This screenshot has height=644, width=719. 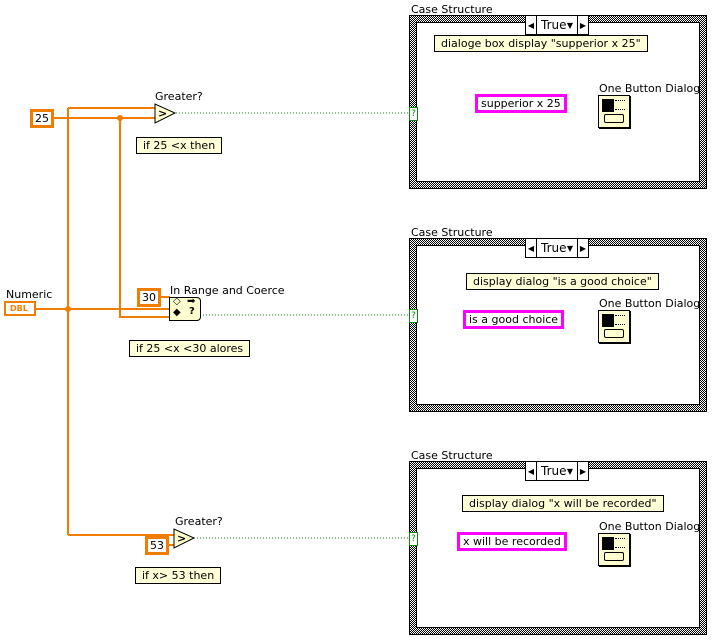 What do you see at coordinates (42, 118) in the screenshot?
I see `constant-25: 25` at bounding box center [42, 118].